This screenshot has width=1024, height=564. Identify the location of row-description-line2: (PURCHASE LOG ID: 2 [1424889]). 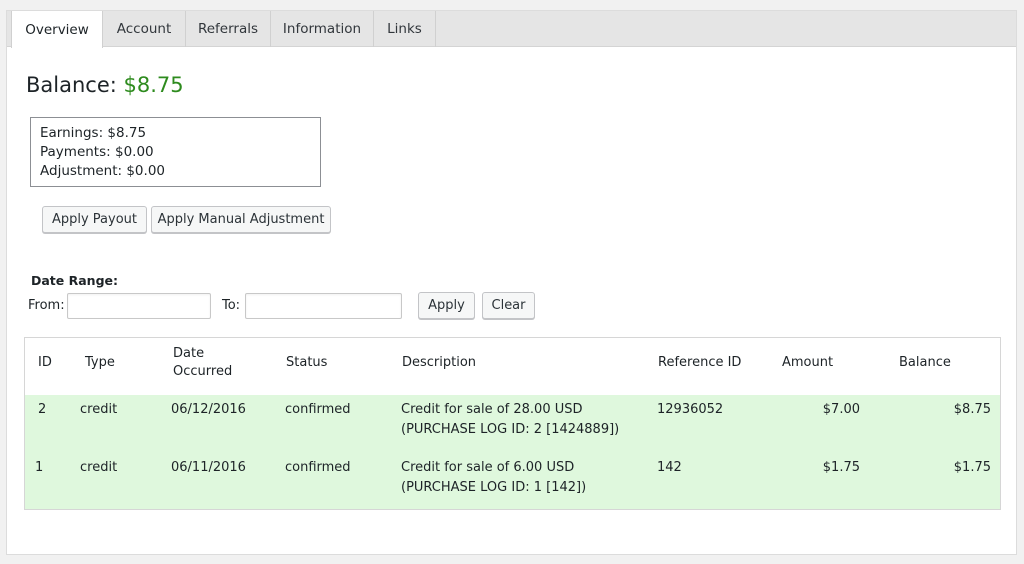
(510, 429).